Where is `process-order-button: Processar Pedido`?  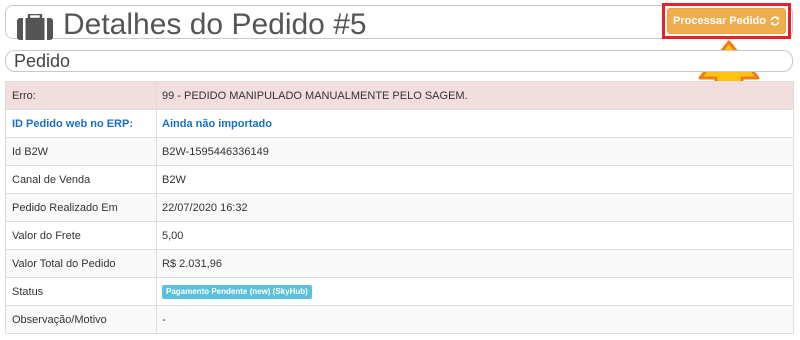 process-order-button: Processar Pedido is located at coordinates (726, 21).